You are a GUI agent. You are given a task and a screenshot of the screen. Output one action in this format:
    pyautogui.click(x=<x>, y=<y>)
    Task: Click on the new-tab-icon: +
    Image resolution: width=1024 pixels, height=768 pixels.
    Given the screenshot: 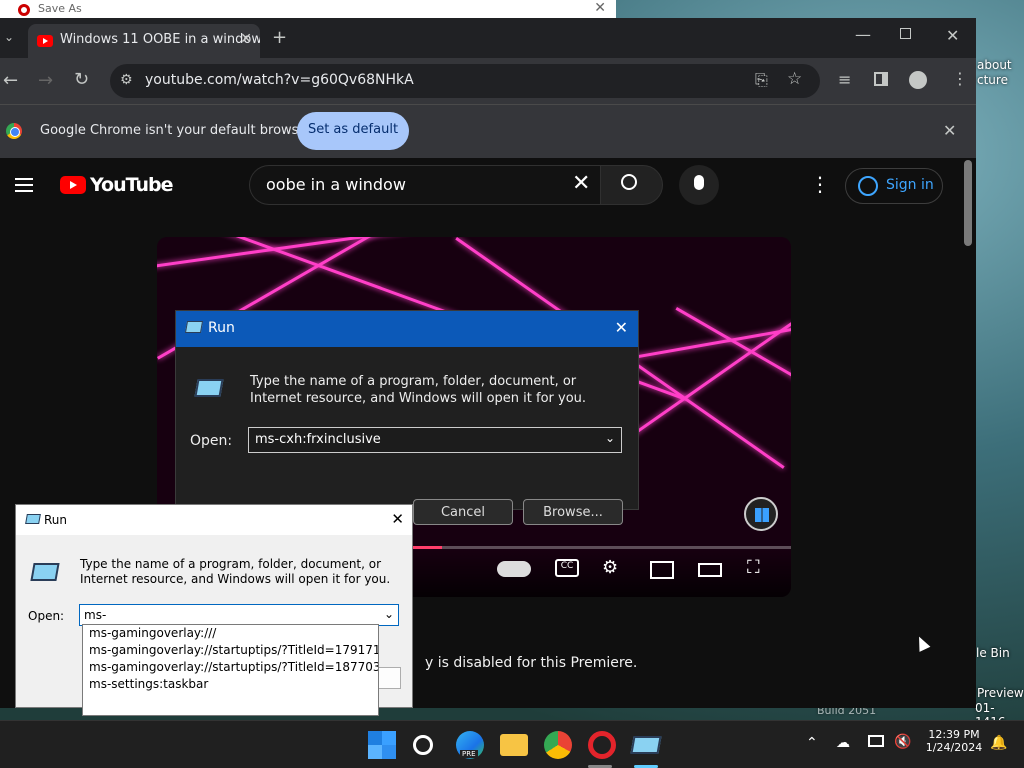 What is the action you would take?
    pyautogui.click(x=279, y=38)
    